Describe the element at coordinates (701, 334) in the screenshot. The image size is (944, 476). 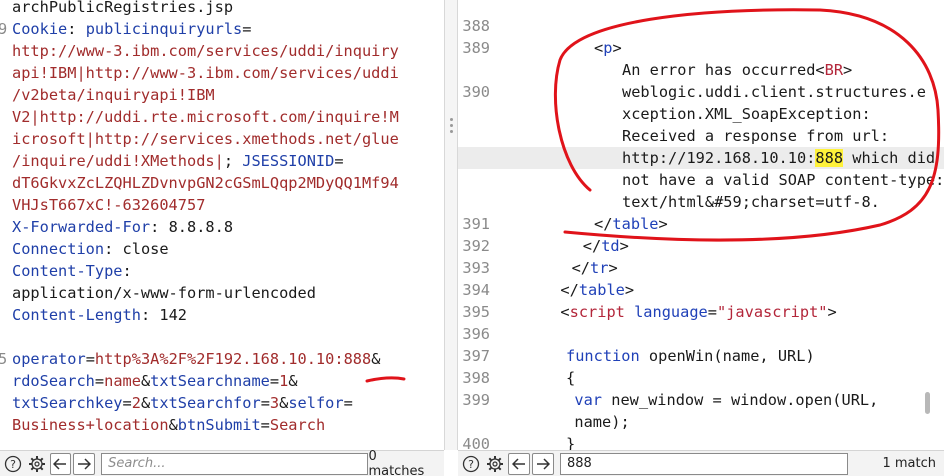
I see `response-line: 396` at that location.